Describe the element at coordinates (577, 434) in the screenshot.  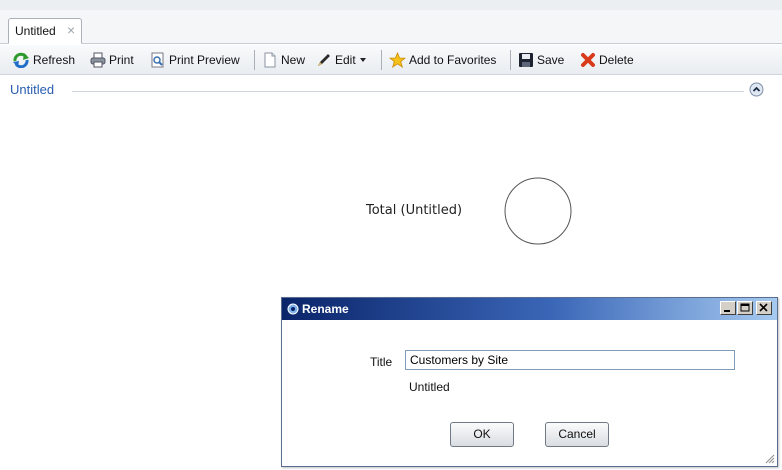
I see `cancel-button: Cancel` at that location.